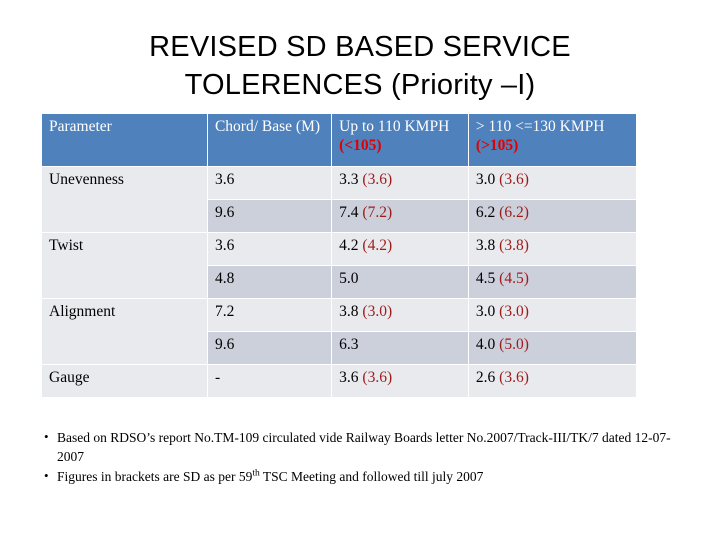 The width and height of the screenshot is (720, 540). What do you see at coordinates (66, 245) in the screenshot?
I see `row-header-label: Twist` at bounding box center [66, 245].